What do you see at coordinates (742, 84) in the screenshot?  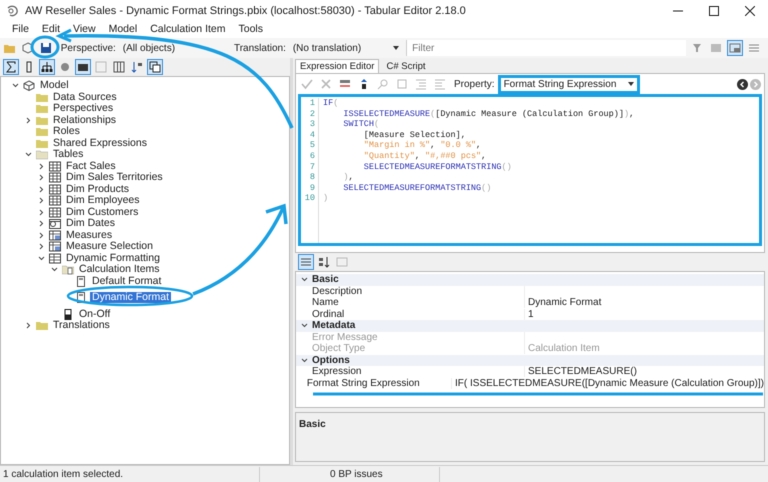 I see `back-icon` at bounding box center [742, 84].